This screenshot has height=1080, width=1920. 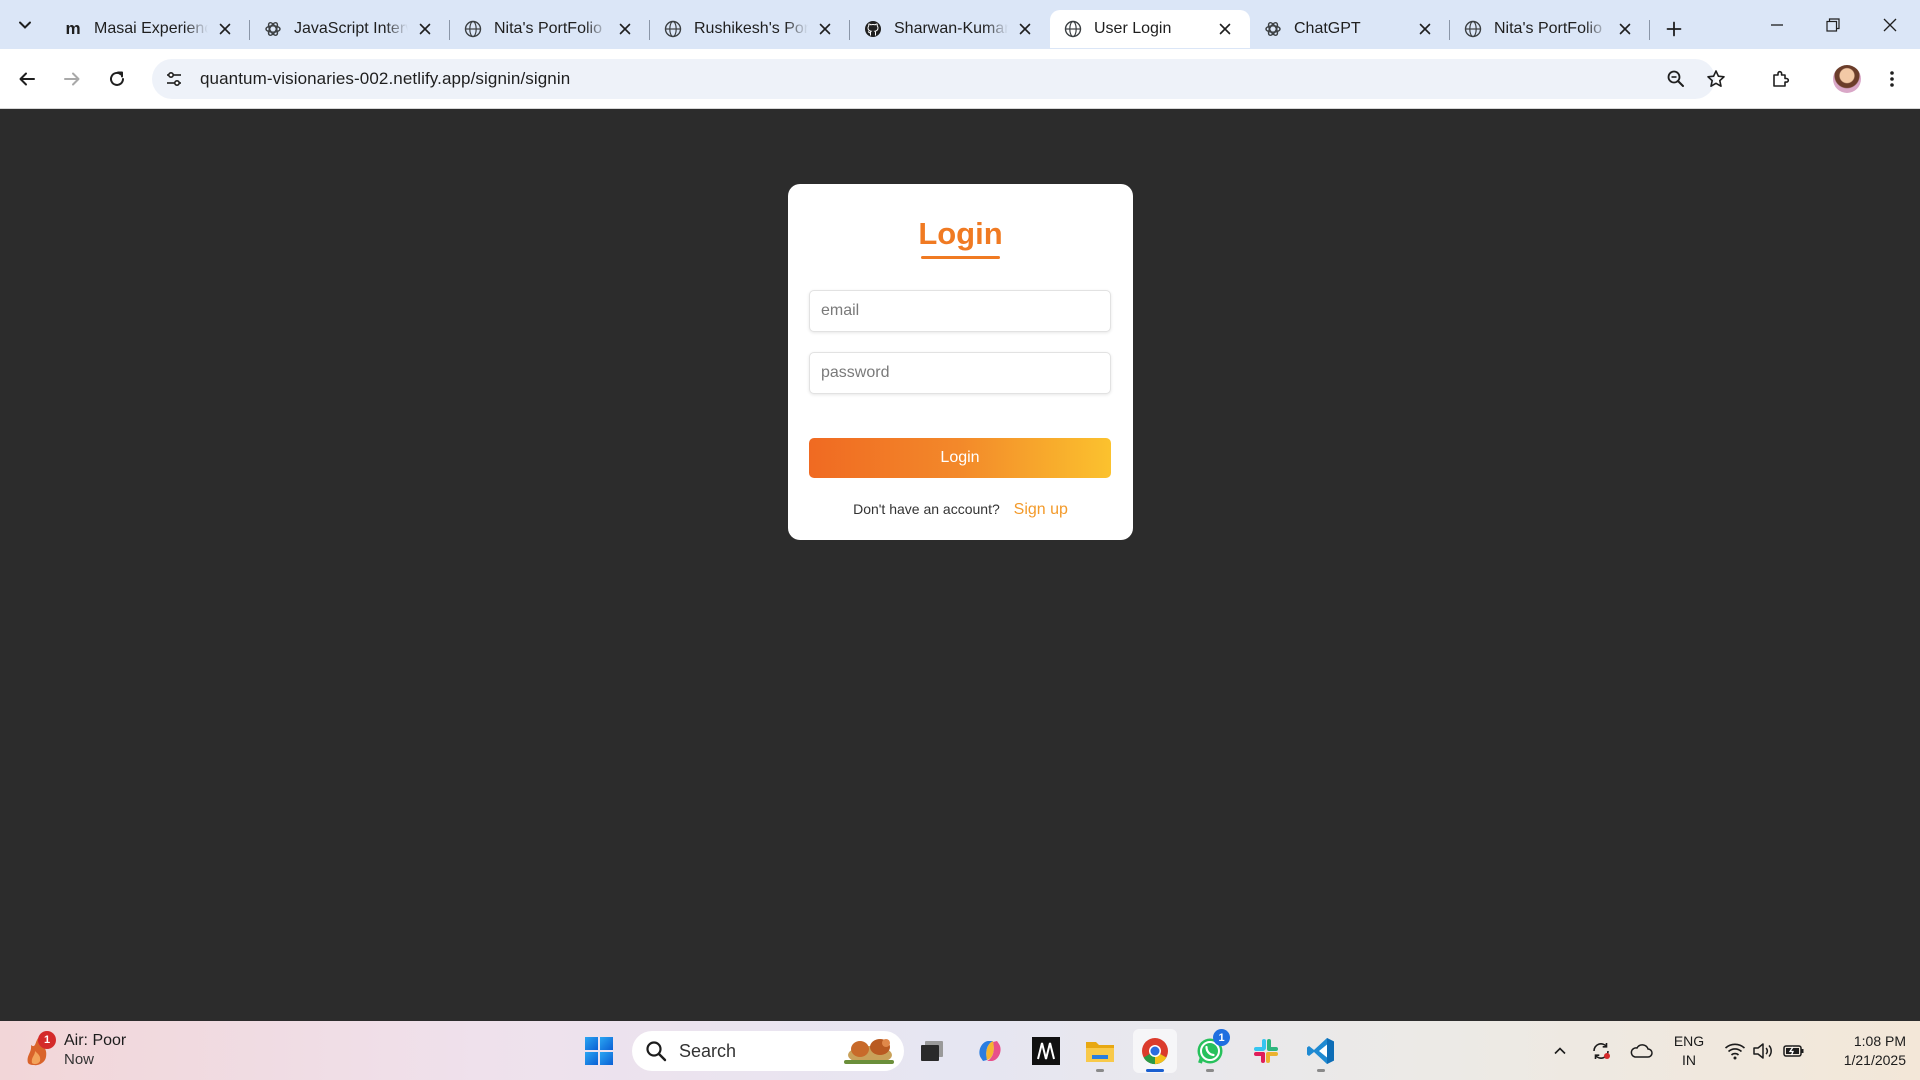 I want to click on tab-title: Rushikesh's Portfolio, so click(x=751, y=28).